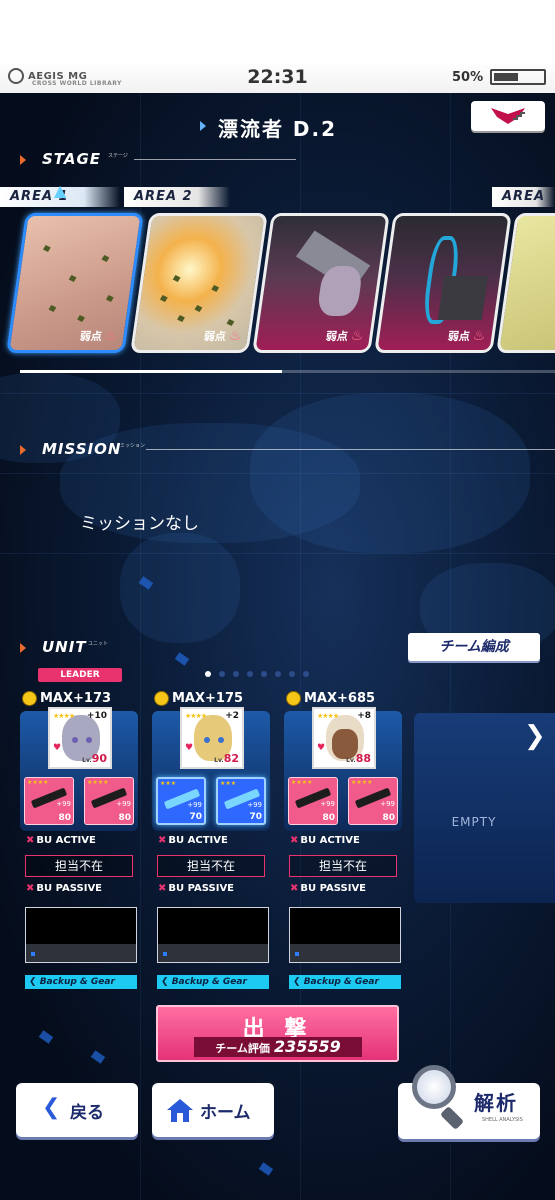  What do you see at coordinates (80, 675) in the screenshot?
I see `leader-badge: LEADER` at bounding box center [80, 675].